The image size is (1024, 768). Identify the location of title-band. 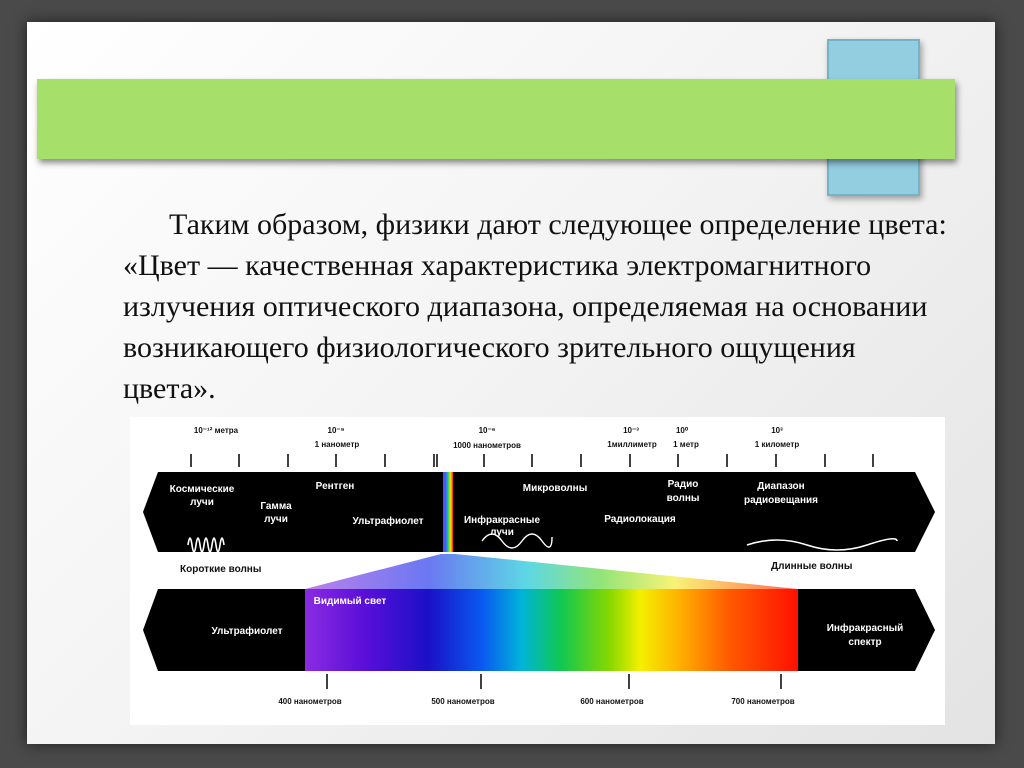
(496, 119).